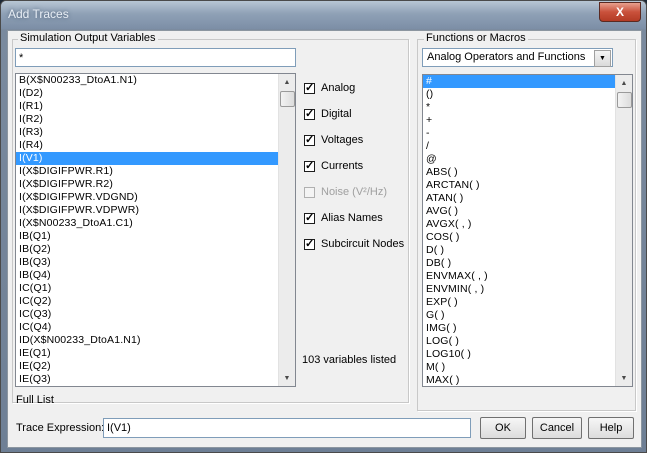 The width and height of the screenshot is (647, 453). Describe the element at coordinates (323, 15) in the screenshot. I see `title-bar: Add Traces X` at that location.